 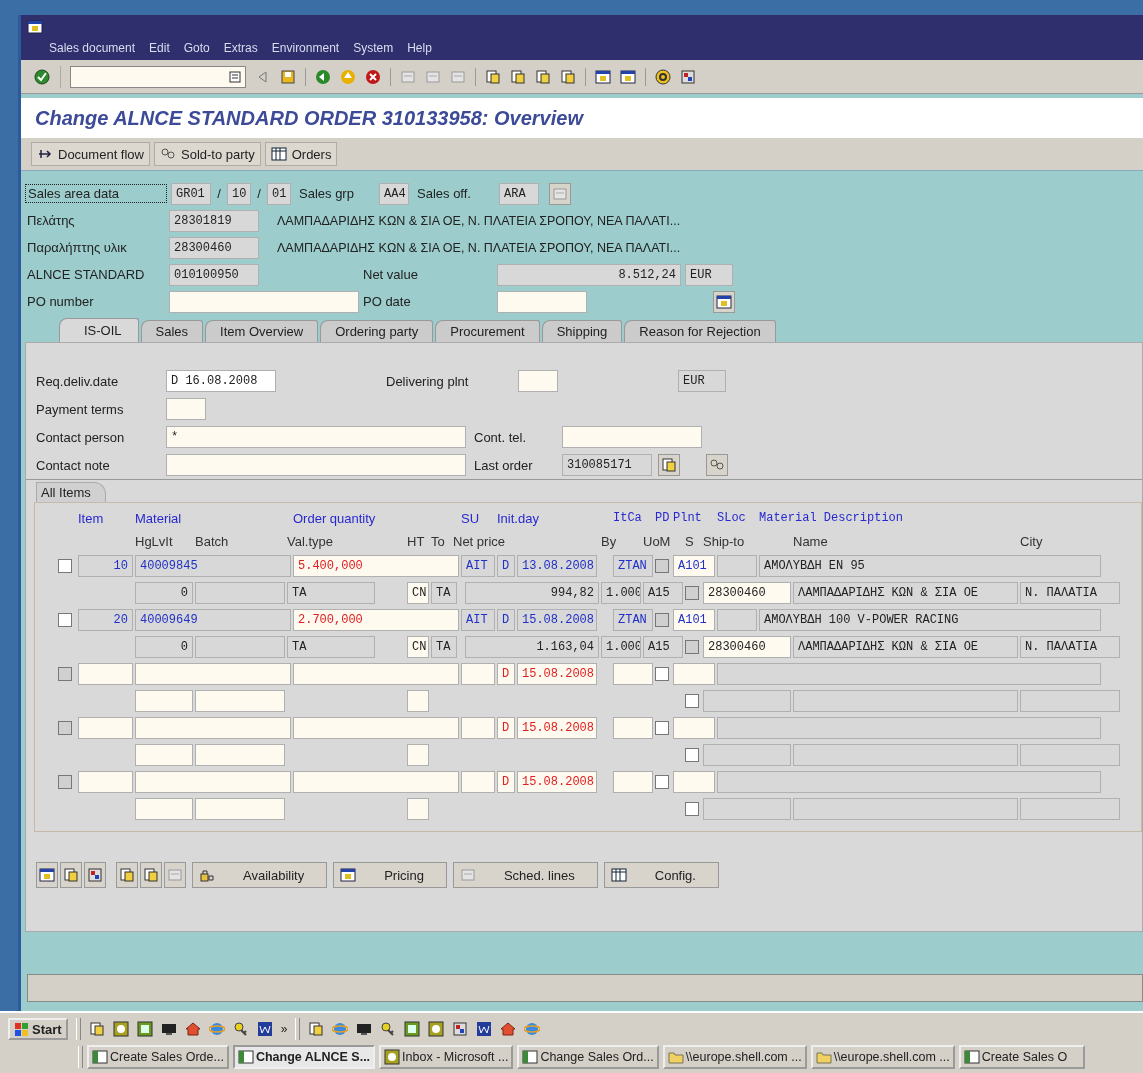 What do you see at coordinates (288, 76) in the screenshot?
I see `save-icon` at bounding box center [288, 76].